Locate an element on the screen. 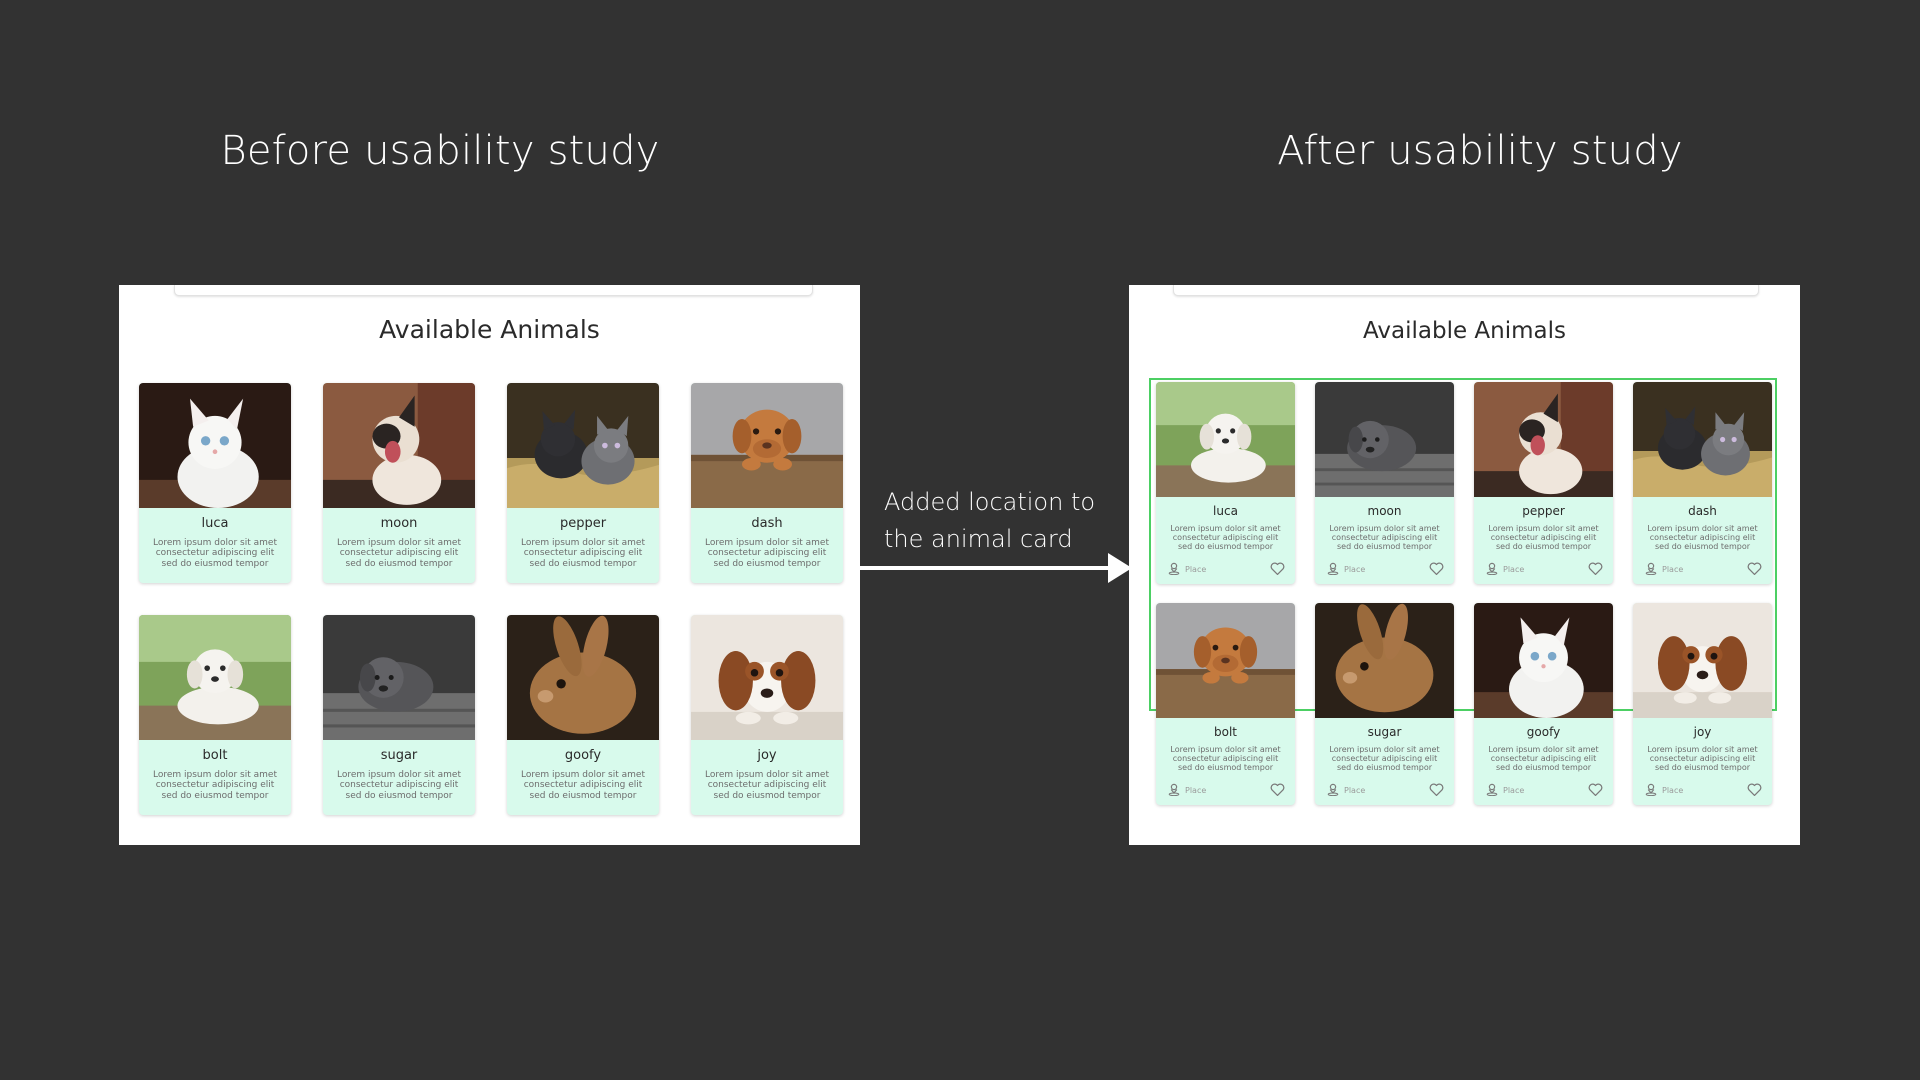  animal-name: moon is located at coordinates (1384, 511).